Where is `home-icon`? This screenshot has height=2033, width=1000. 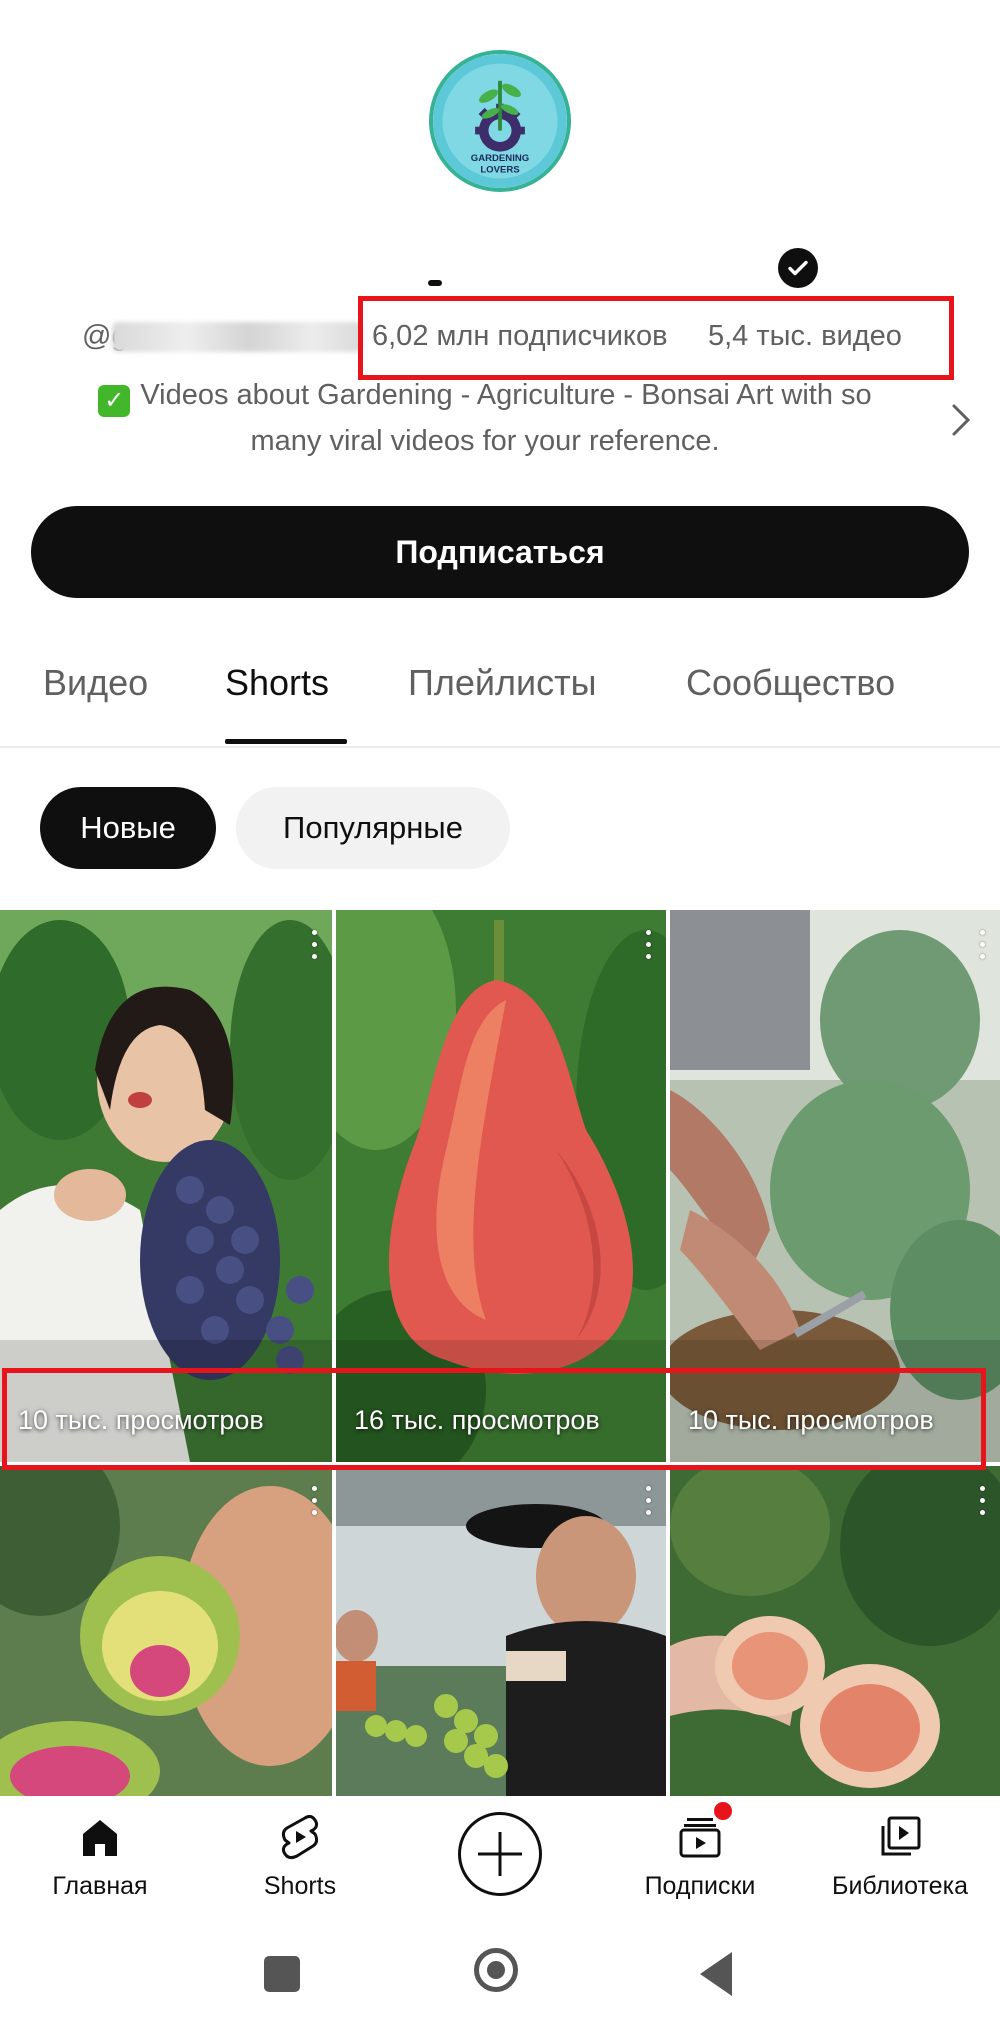
home-icon is located at coordinates (100, 1838).